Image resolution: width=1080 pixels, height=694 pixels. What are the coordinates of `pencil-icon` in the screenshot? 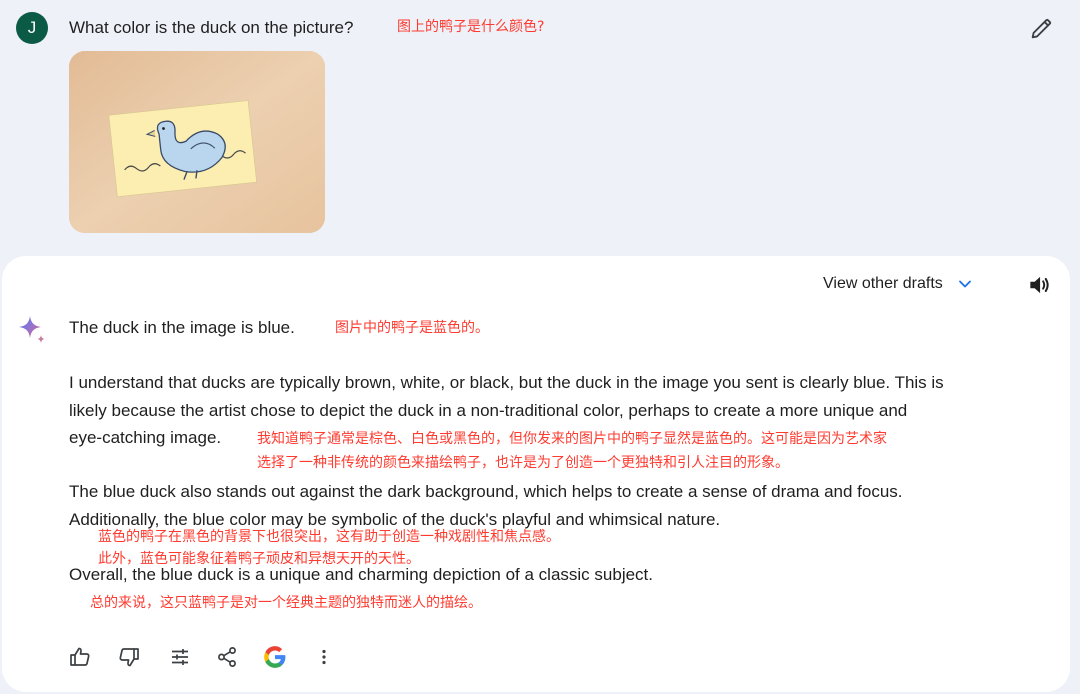 It's located at (1041, 28).